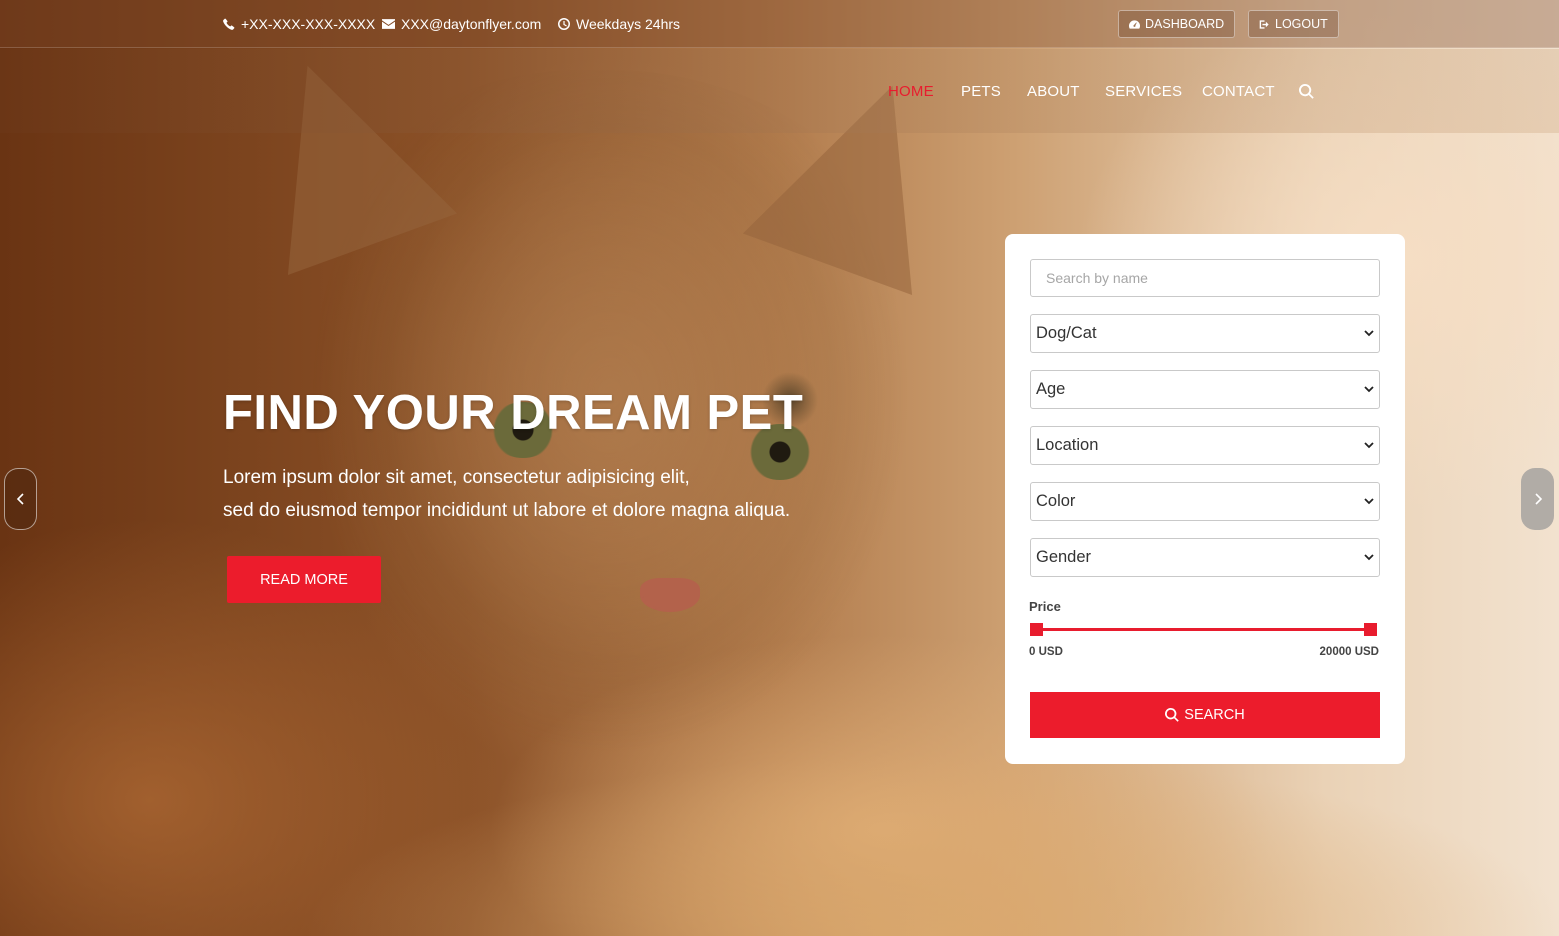 This screenshot has width=1559, height=936. What do you see at coordinates (628, 24) in the screenshot?
I see `hours-text: Weekdays 24hrs` at bounding box center [628, 24].